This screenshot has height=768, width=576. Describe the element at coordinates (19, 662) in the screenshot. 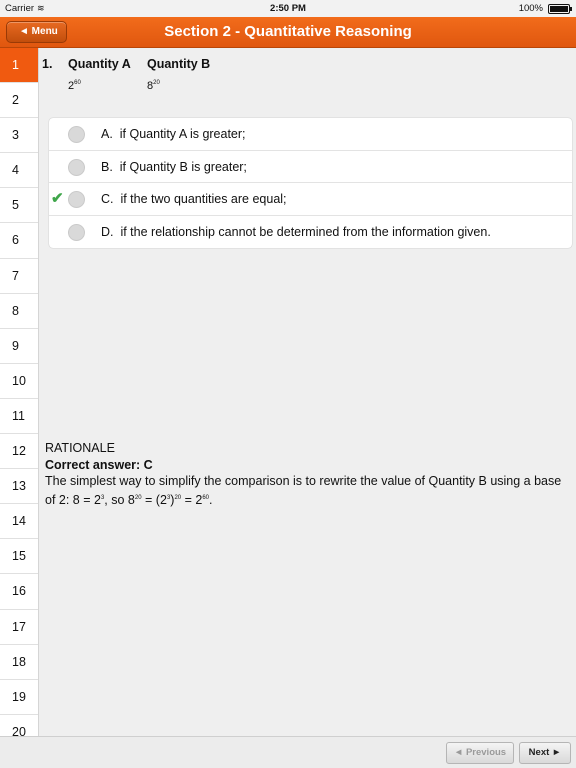

I see `sidebar-item-18: 18` at that location.